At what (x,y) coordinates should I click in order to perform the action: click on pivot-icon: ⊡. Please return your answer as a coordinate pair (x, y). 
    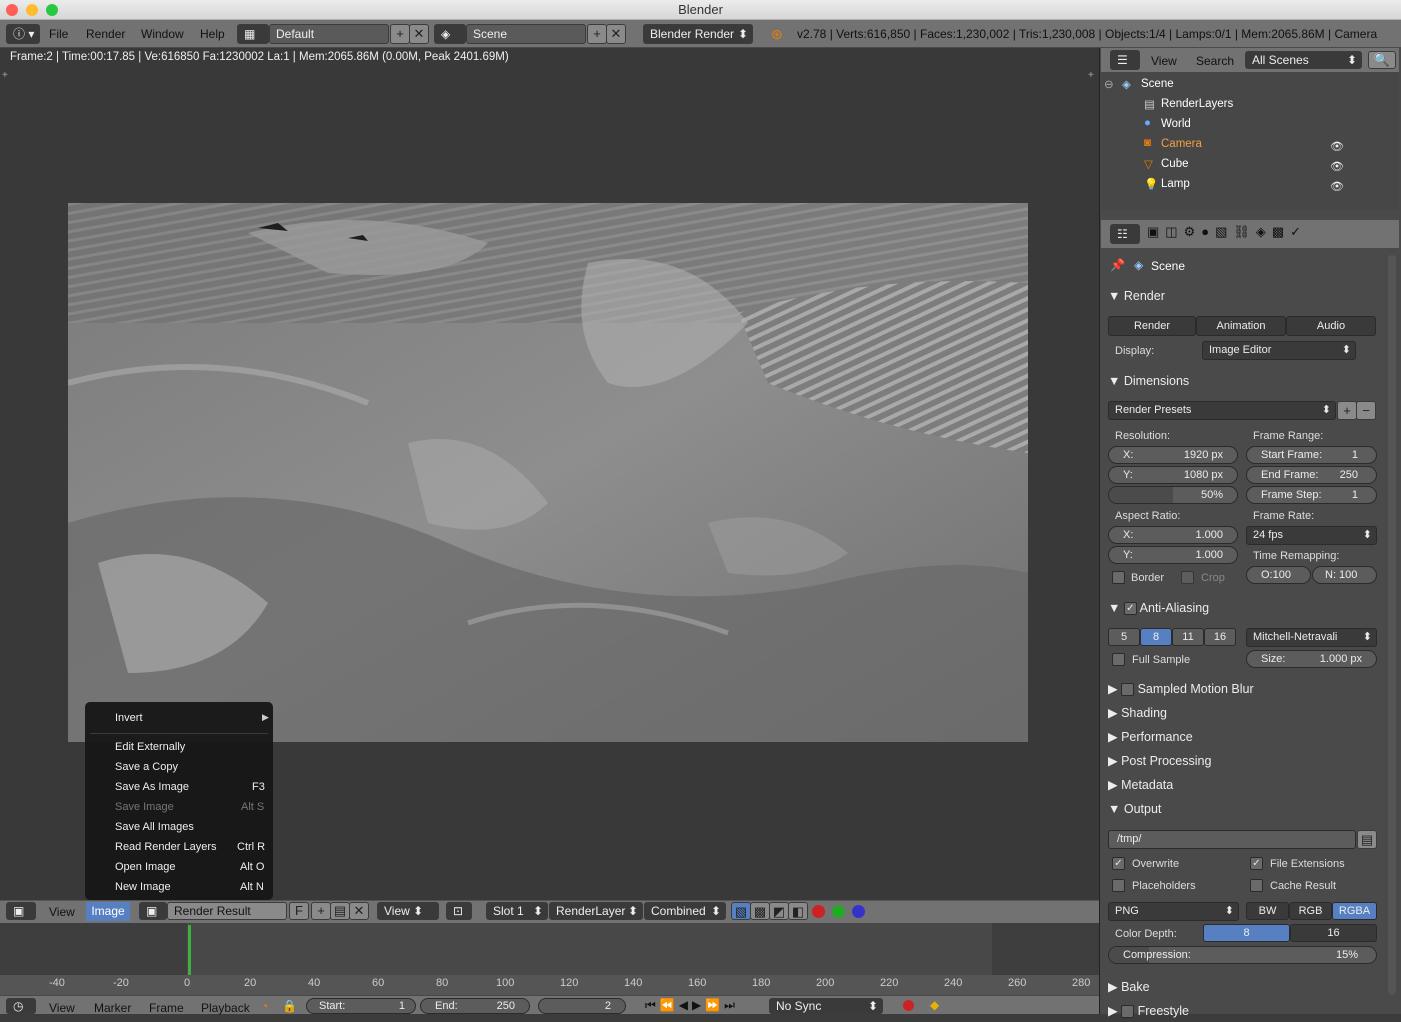
    Looking at the image, I should click on (459, 911).